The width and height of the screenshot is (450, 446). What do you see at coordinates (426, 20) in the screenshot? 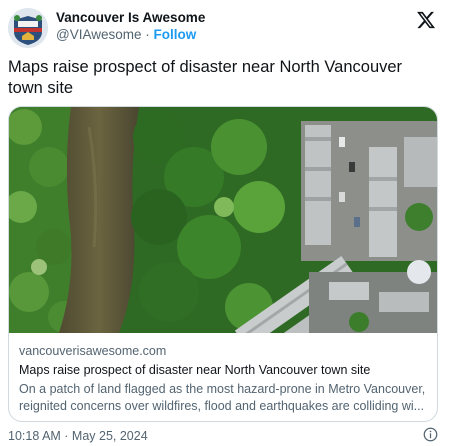
I see `x-logo-icon` at bounding box center [426, 20].